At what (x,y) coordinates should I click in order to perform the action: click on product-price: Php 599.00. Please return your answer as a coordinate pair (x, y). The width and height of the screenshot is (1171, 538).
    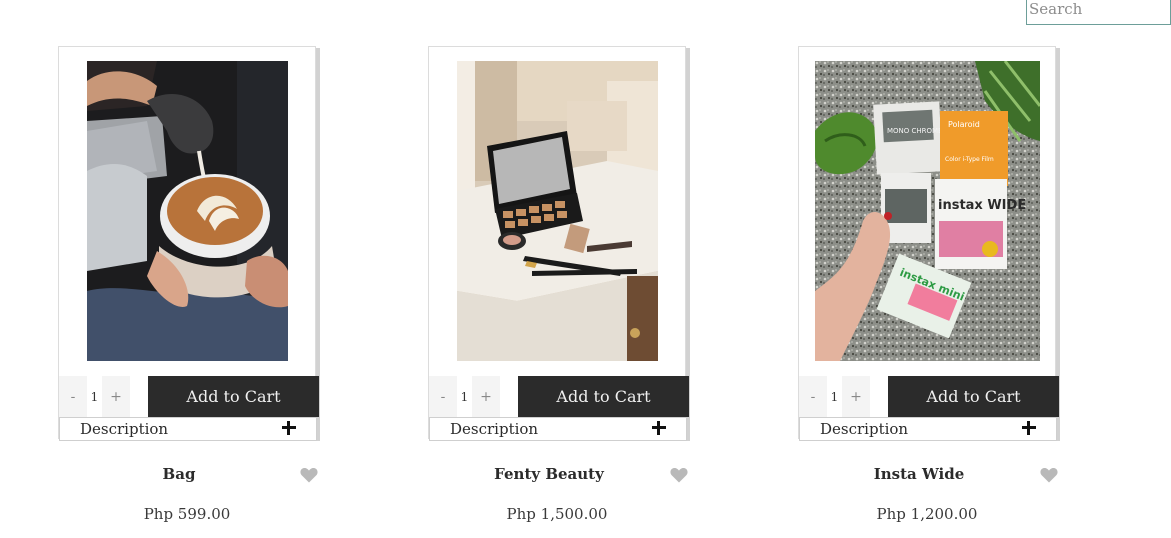
    Looking at the image, I should click on (187, 514).